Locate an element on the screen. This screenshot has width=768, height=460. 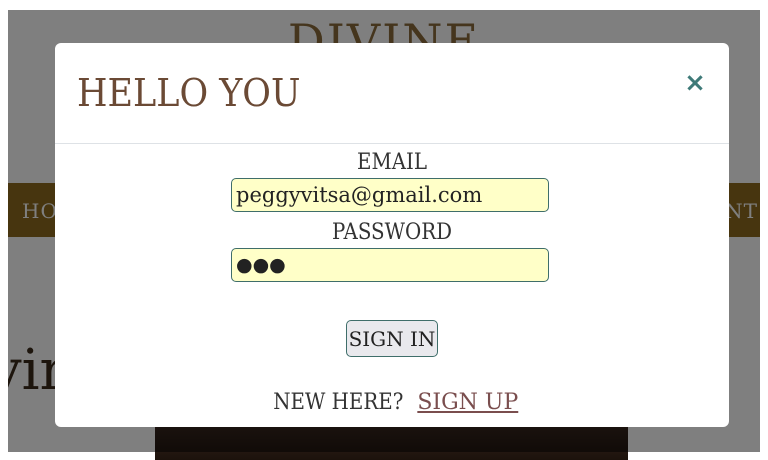
close-icon: × is located at coordinates (695, 83).